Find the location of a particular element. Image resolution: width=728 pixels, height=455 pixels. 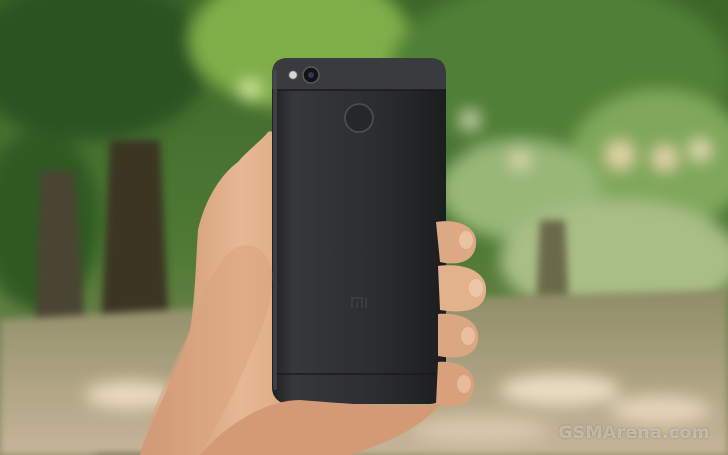

camera-glass is located at coordinates (311, 75).